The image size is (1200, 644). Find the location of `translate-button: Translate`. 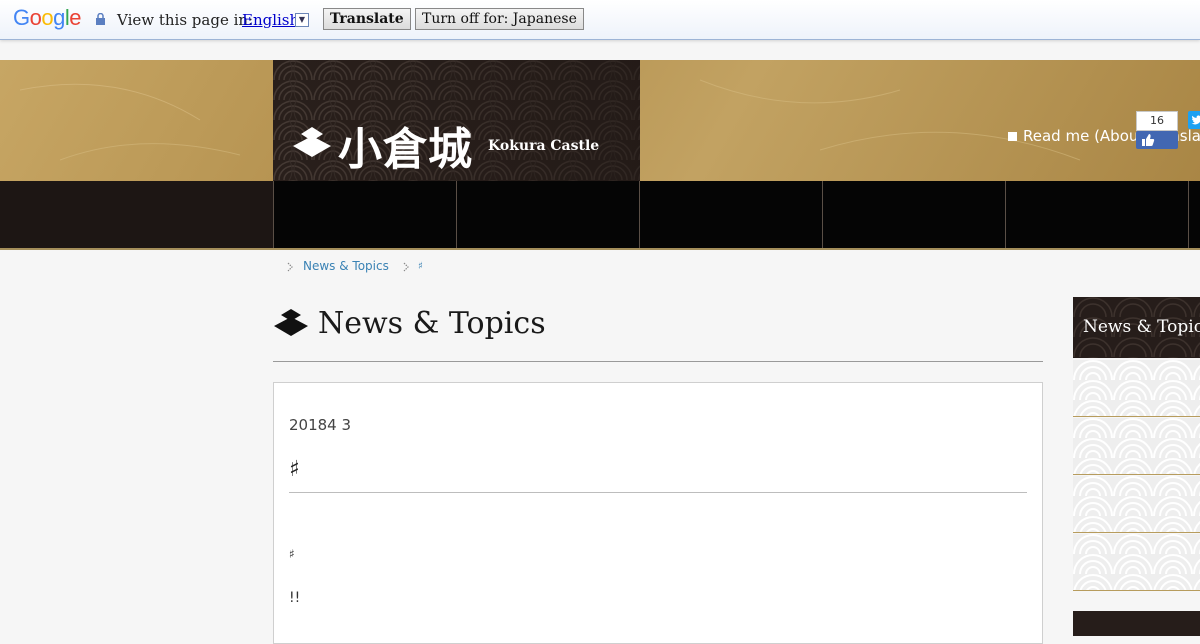

translate-button: Translate is located at coordinates (367, 19).